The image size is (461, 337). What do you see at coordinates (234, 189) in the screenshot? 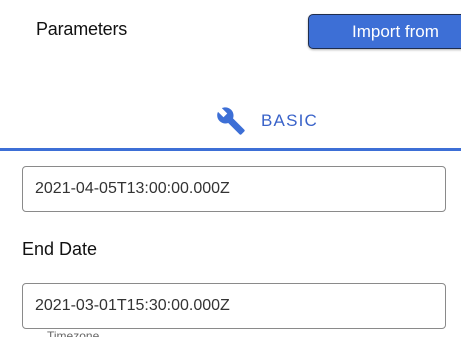
I see `start-date-input: 2021-04-05T13:00:00.000Z` at bounding box center [234, 189].